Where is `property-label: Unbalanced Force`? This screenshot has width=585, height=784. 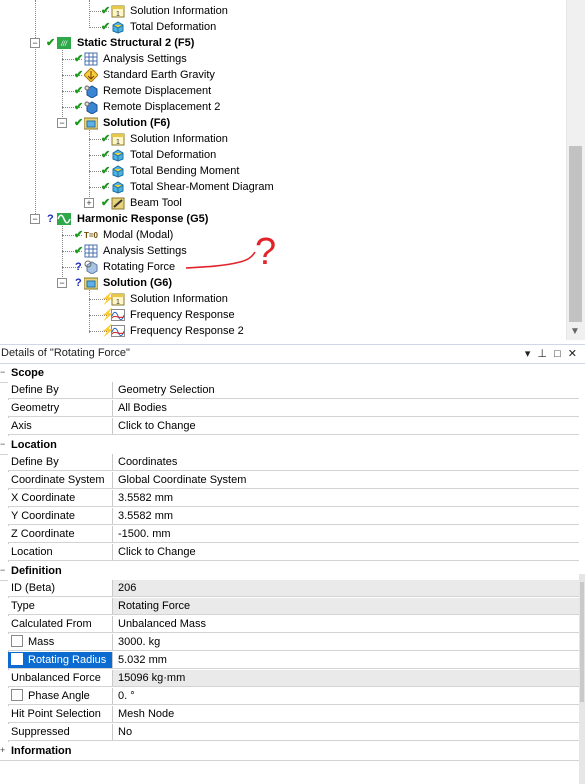 property-label: Unbalanced Force is located at coordinates (60, 678).